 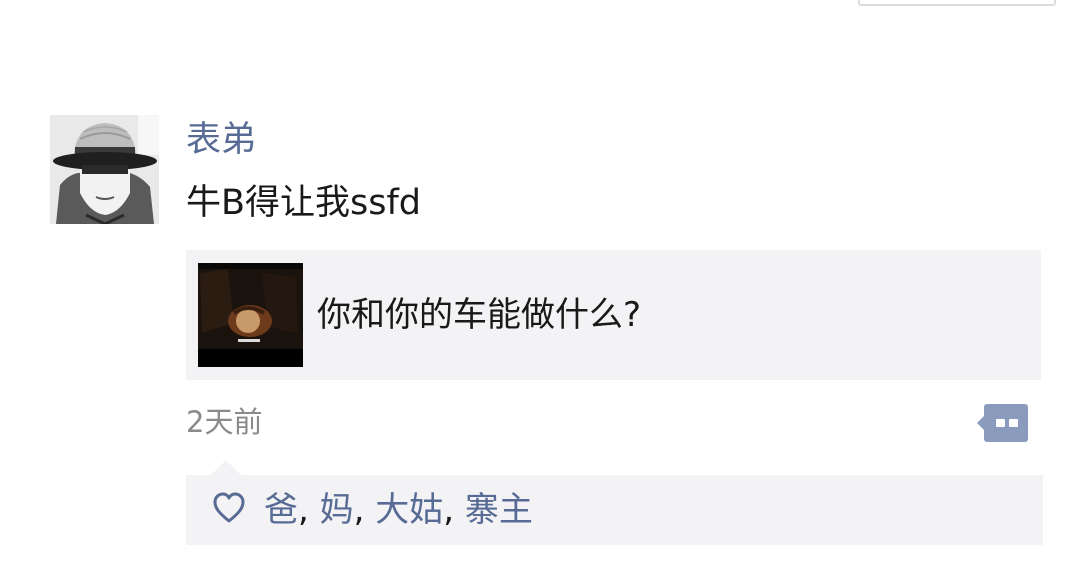 I want to click on heart-outline-icon, so click(x=229, y=507).